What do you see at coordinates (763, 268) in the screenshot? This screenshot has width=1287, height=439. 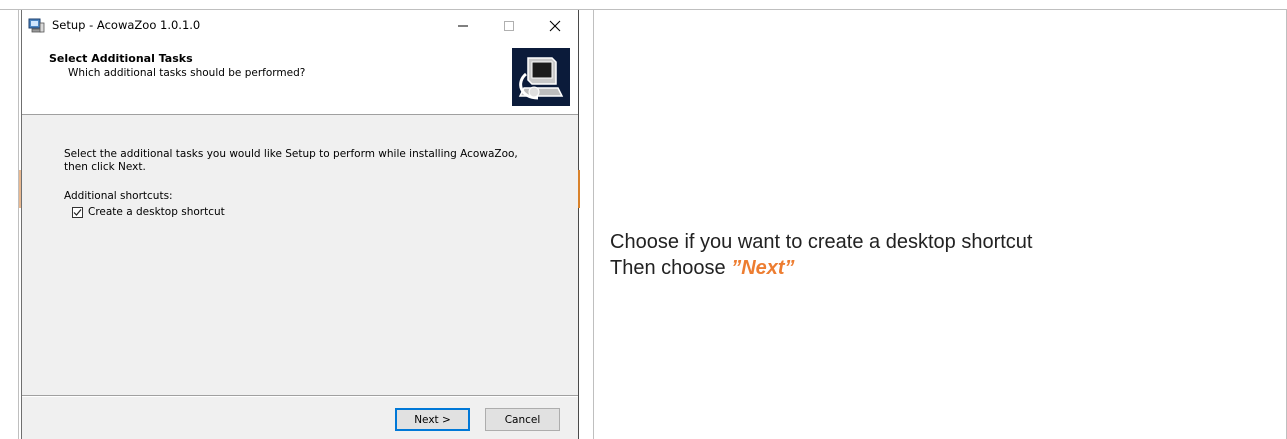 I see `instruction-emphasis: ”Next”` at bounding box center [763, 268].